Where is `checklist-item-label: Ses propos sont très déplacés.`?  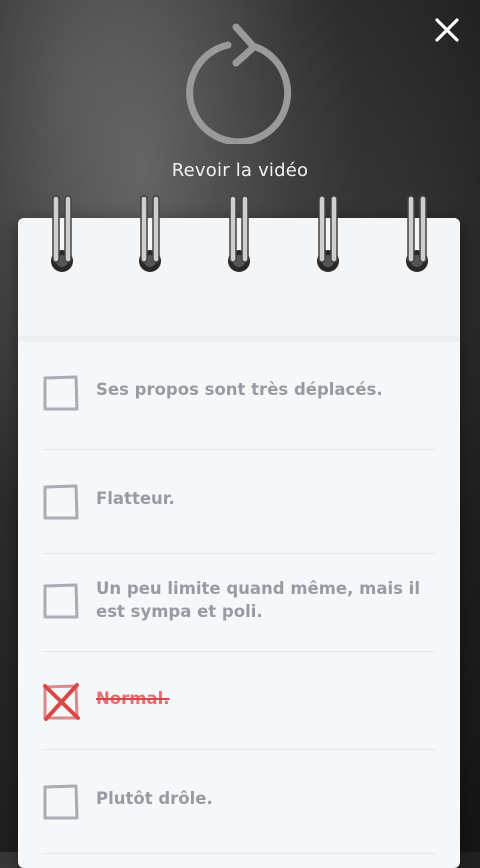 checklist-item-label: Ses propos sont très déplacés. is located at coordinates (239, 389).